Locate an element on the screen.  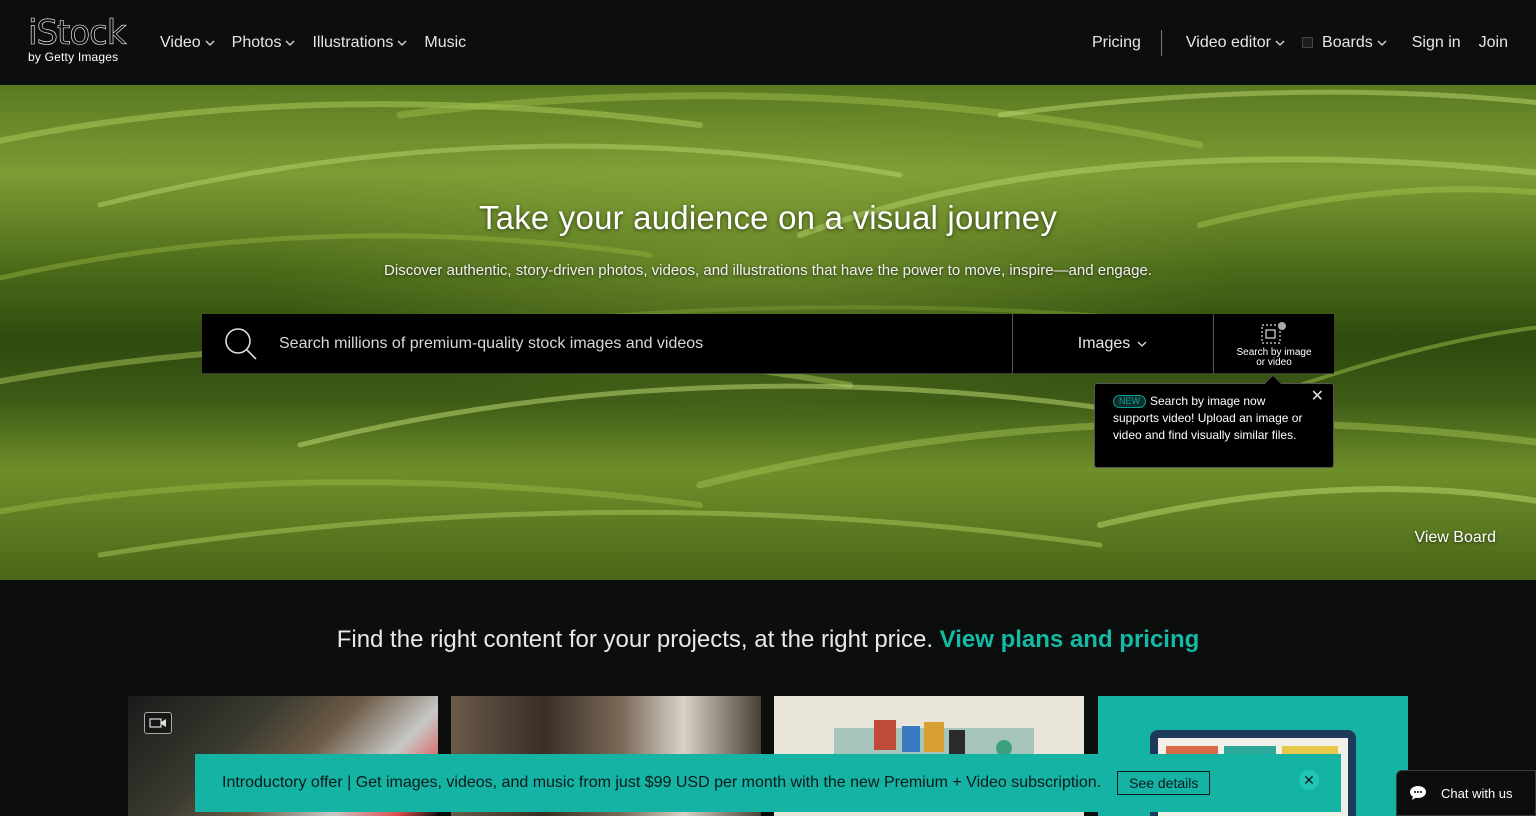
search-by-image-button: Search by image or video is located at coordinates (1273, 344).